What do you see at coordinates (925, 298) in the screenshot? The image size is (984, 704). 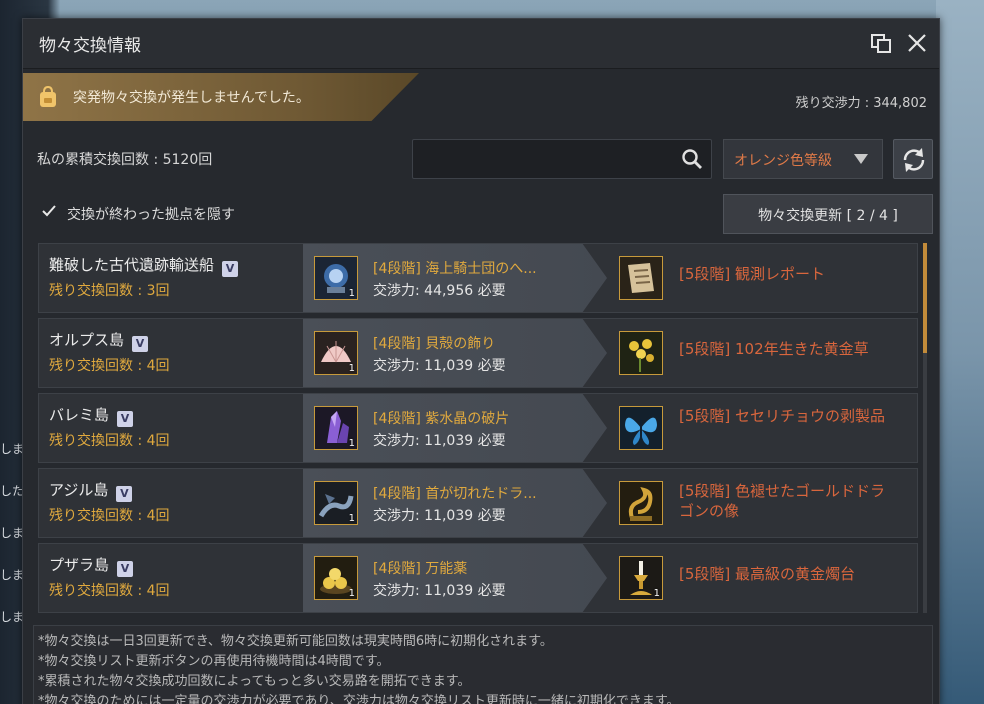 I see `scrollbar-thumb` at bounding box center [925, 298].